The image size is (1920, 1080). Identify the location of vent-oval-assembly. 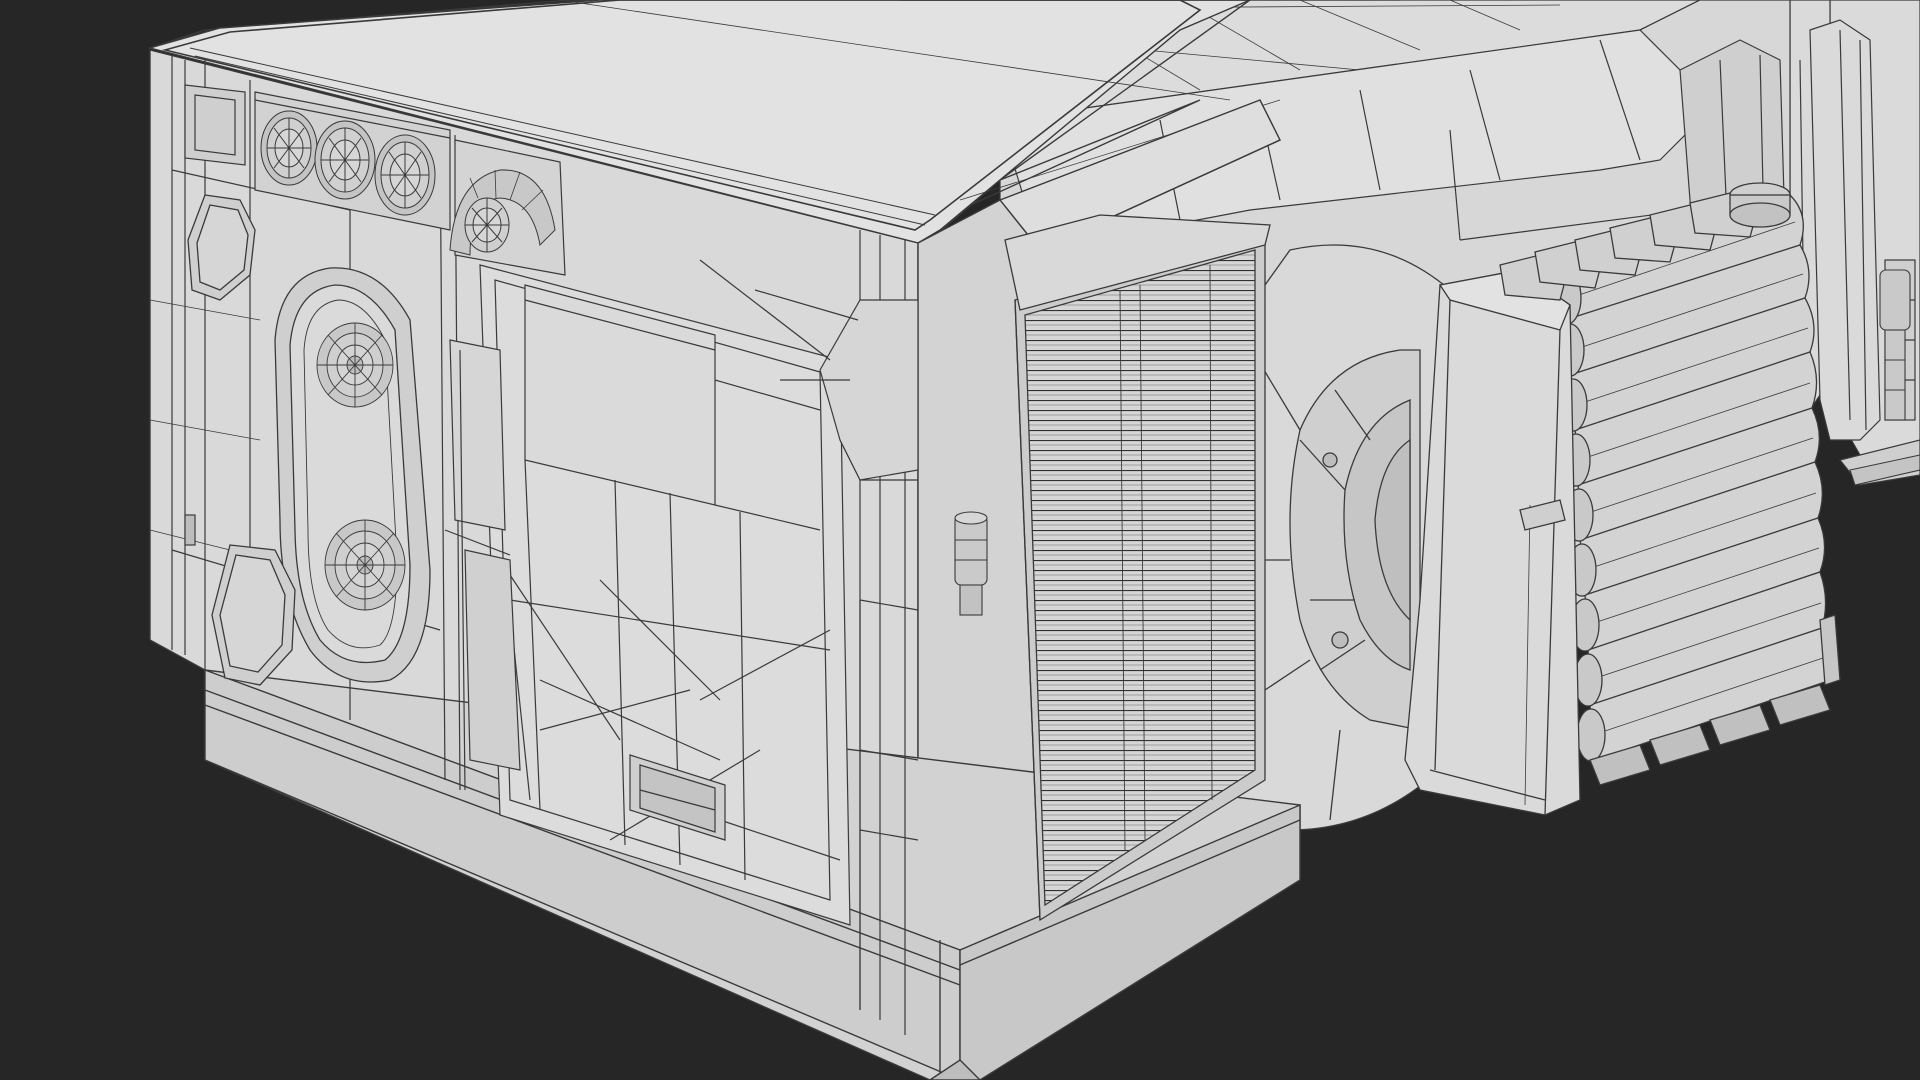
(352, 475).